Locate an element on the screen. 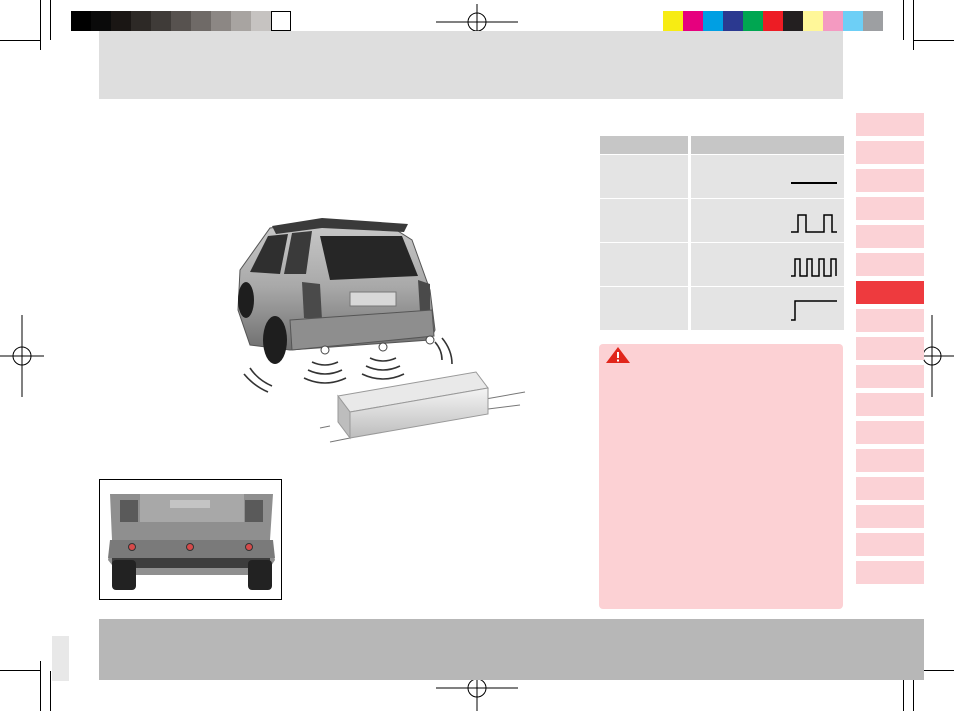 Image resolution: width=954 pixels, height=711 pixels. slow-pulse-signal-icon is located at coordinates (814, 223).